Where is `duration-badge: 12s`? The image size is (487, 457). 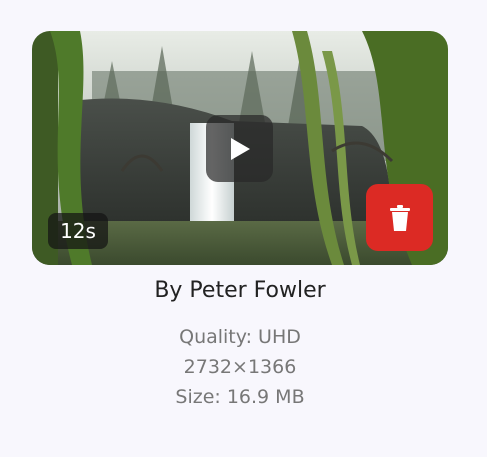 duration-badge: 12s is located at coordinates (78, 231).